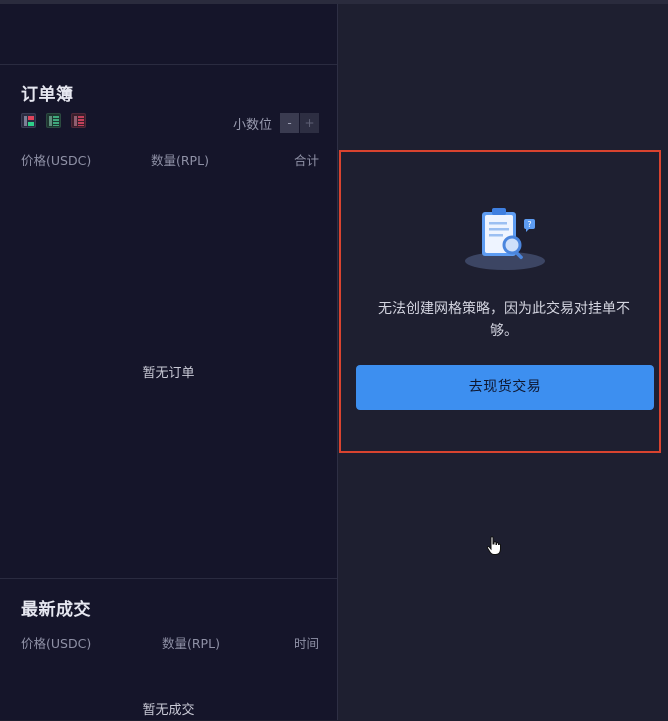 This screenshot has width=668, height=721. I want to click on trades-empty-text: 暂无成交, so click(168, 710).